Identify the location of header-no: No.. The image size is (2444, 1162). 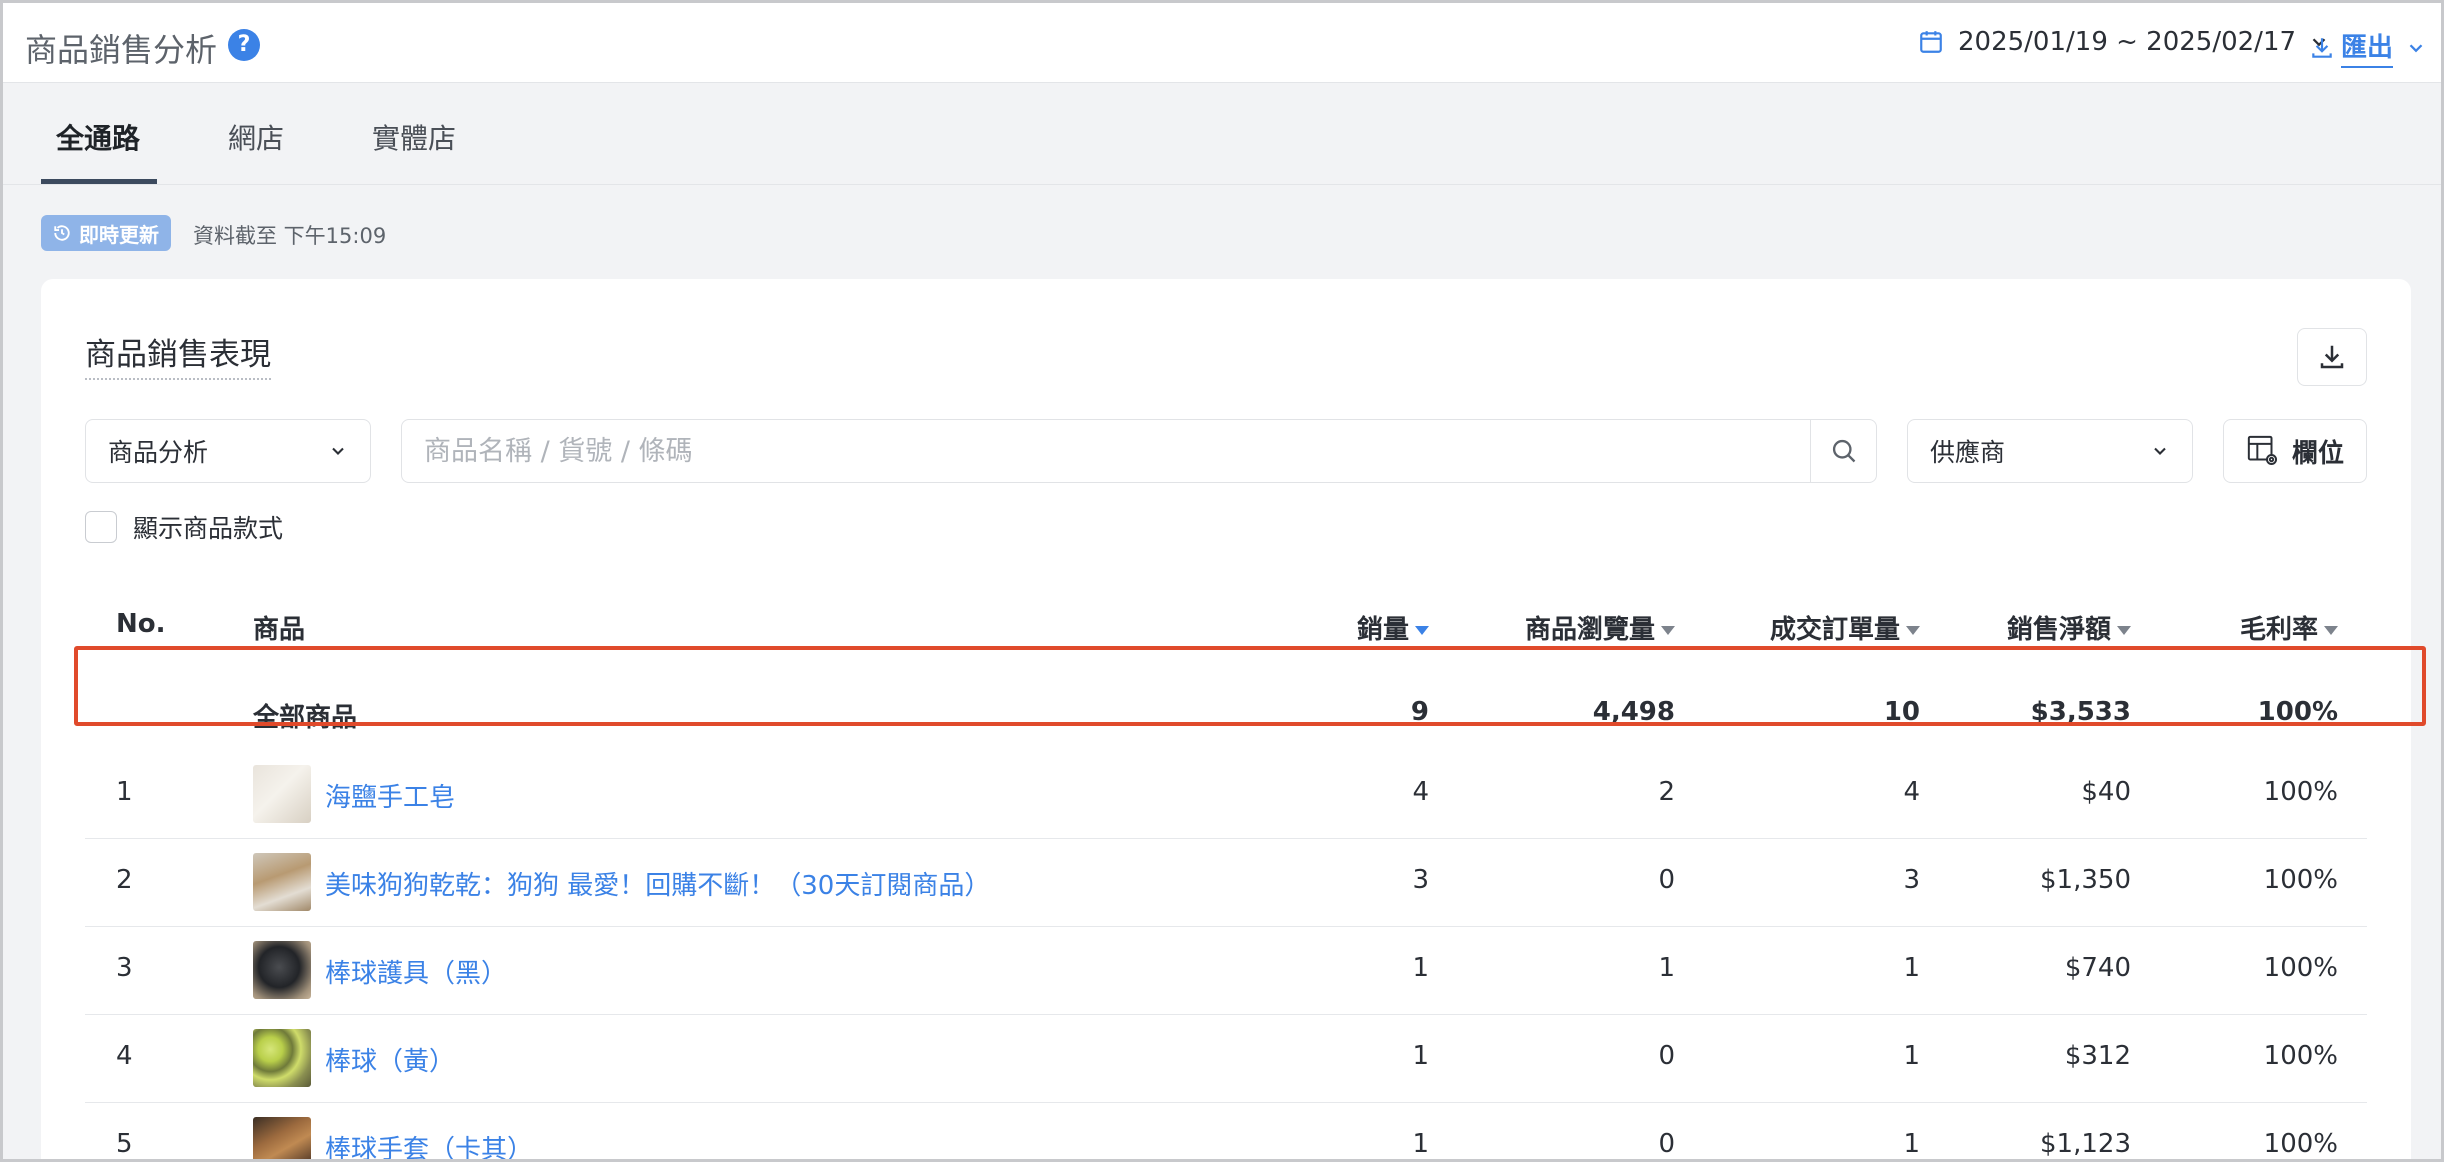
(141, 624).